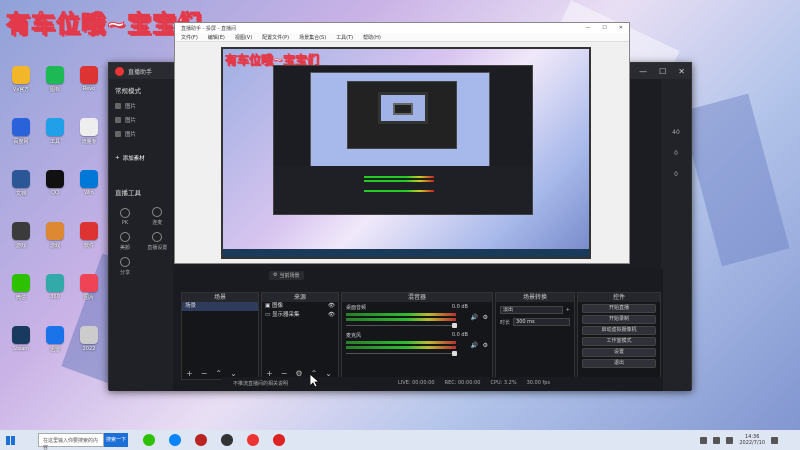 The width and height of the screenshot is (800, 450). I want to click on menu-item: 工具(T), so click(344, 37).